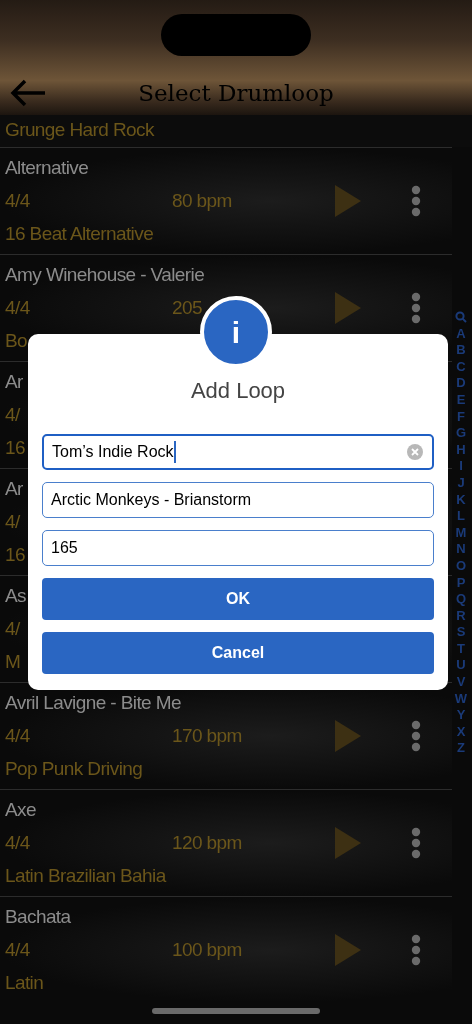 The width and height of the screenshot is (472, 1024). I want to click on loop-name: As, so click(15, 595).